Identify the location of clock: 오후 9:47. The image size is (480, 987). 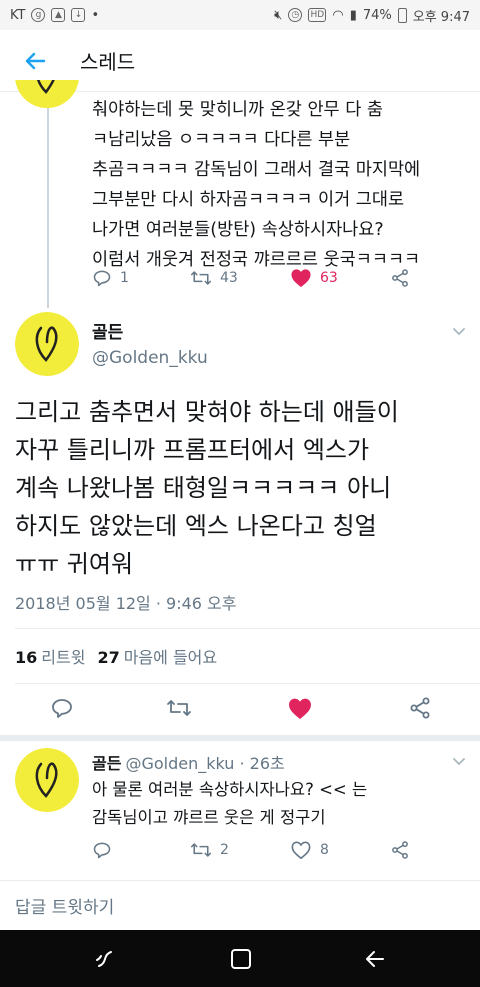
(441, 17).